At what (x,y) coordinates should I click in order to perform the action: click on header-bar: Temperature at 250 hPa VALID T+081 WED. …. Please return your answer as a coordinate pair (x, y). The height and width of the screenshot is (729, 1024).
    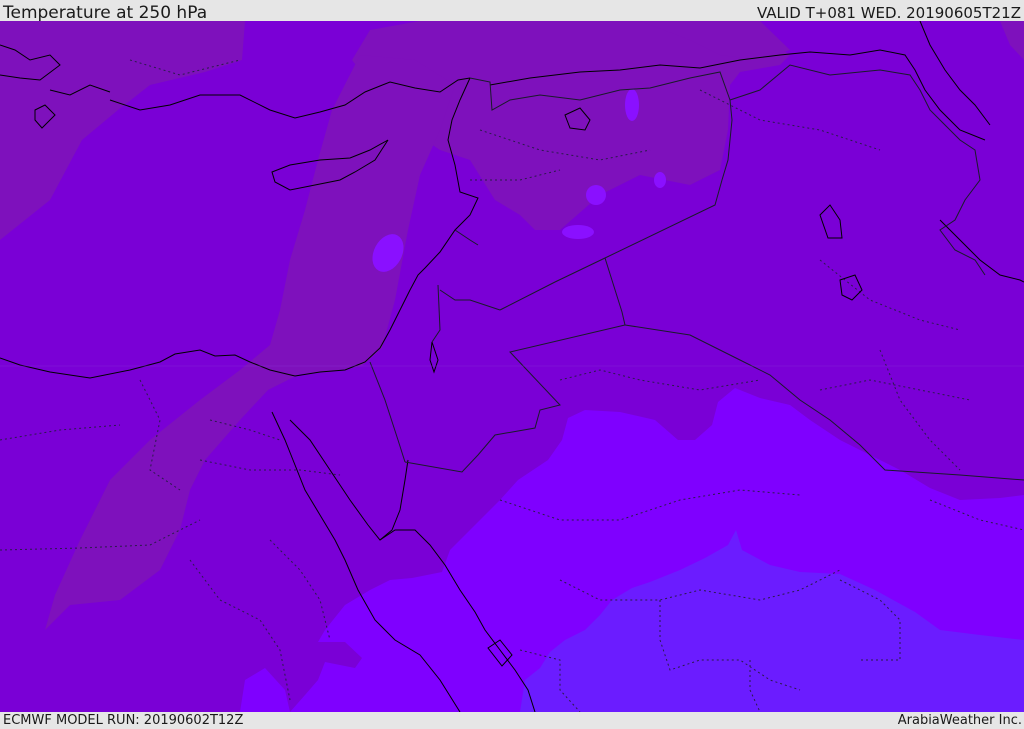
    Looking at the image, I should click on (512, 11).